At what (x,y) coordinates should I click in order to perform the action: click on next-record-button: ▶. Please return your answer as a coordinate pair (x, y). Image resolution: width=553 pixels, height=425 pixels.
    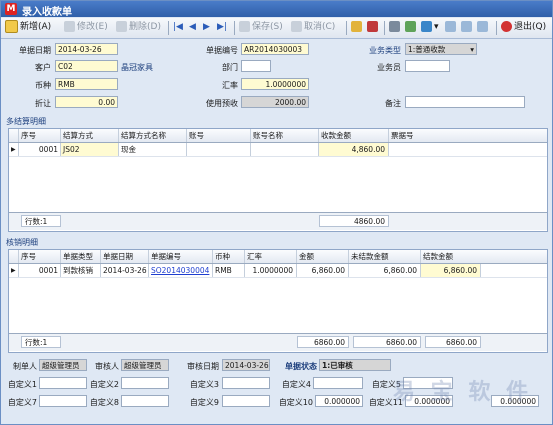
    Looking at the image, I should click on (206, 27).